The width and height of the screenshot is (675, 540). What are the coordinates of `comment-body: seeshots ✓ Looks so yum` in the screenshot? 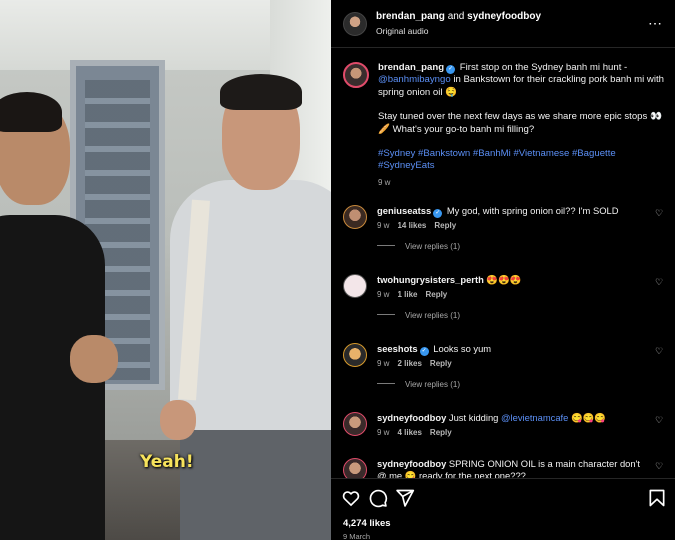 It's located at (509, 349).